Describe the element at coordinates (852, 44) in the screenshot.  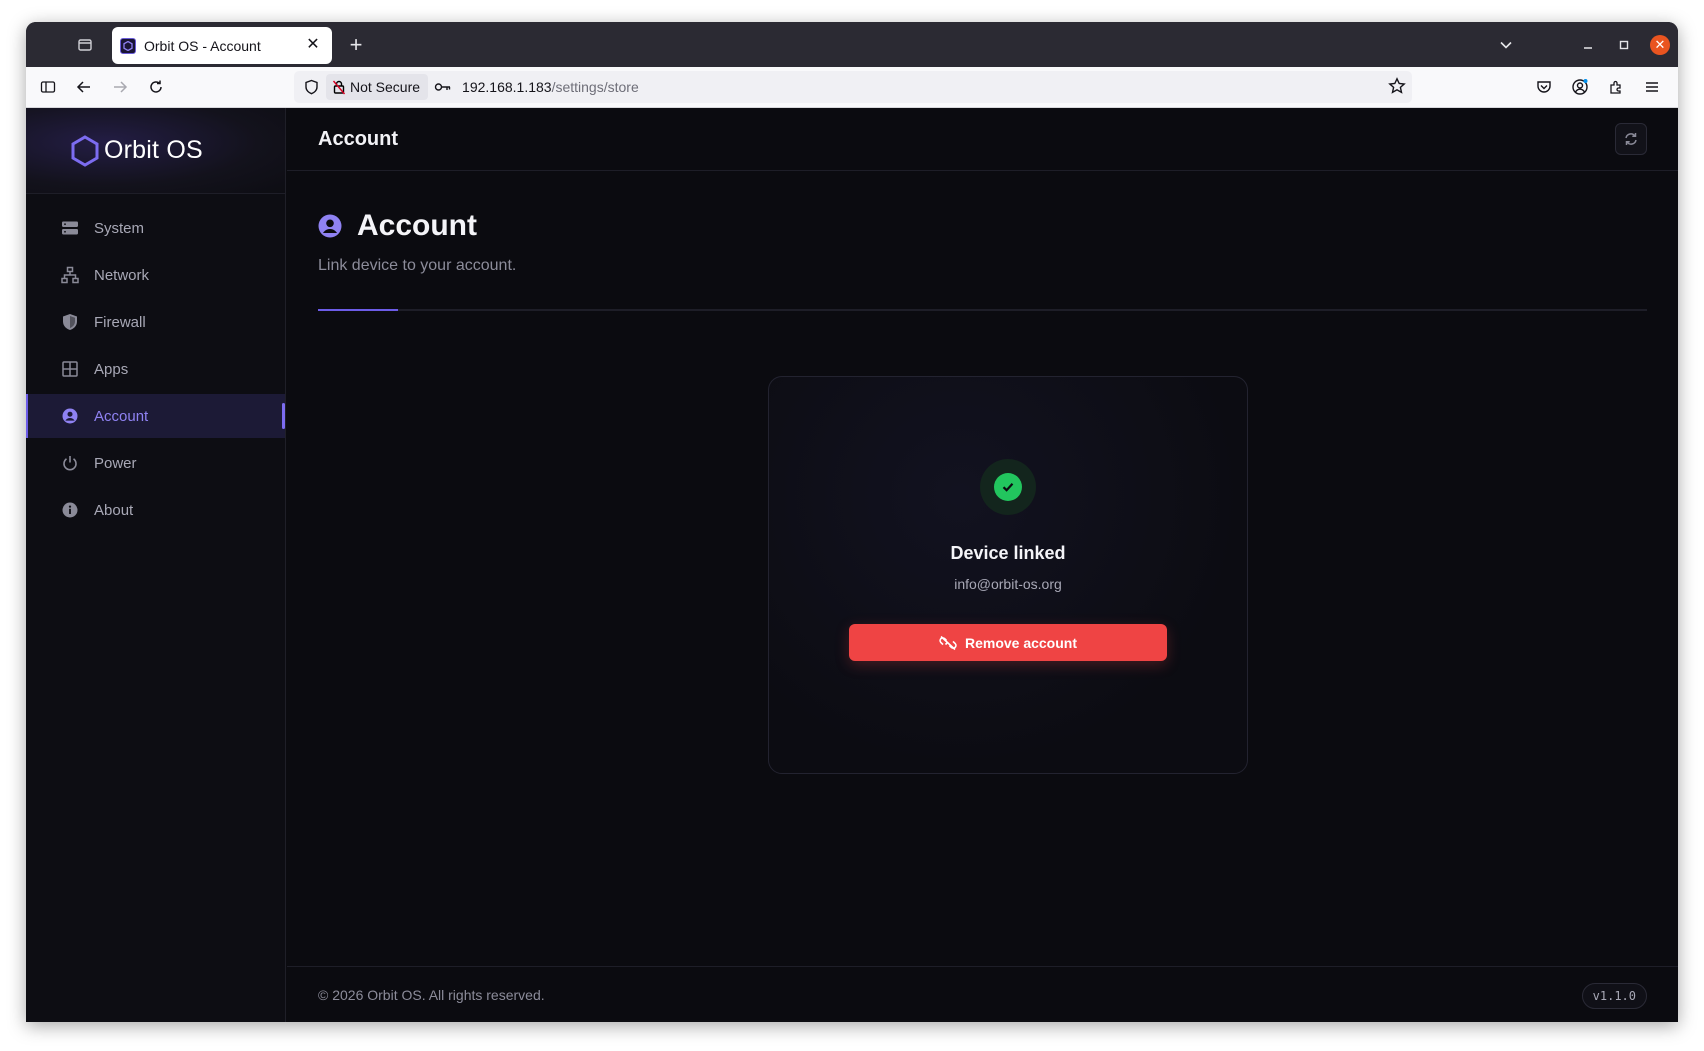
I see `tab-strip: Orbit OS - Account ✕ + ✕` at that location.